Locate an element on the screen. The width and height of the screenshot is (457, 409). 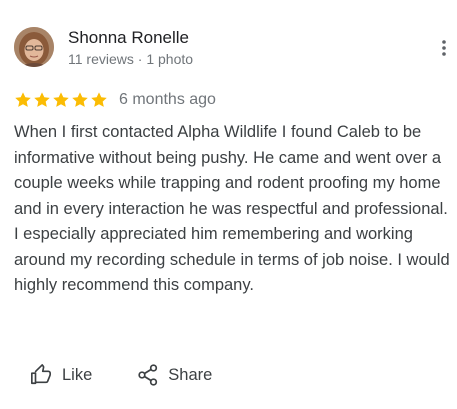
more-vert-icon is located at coordinates (444, 48).